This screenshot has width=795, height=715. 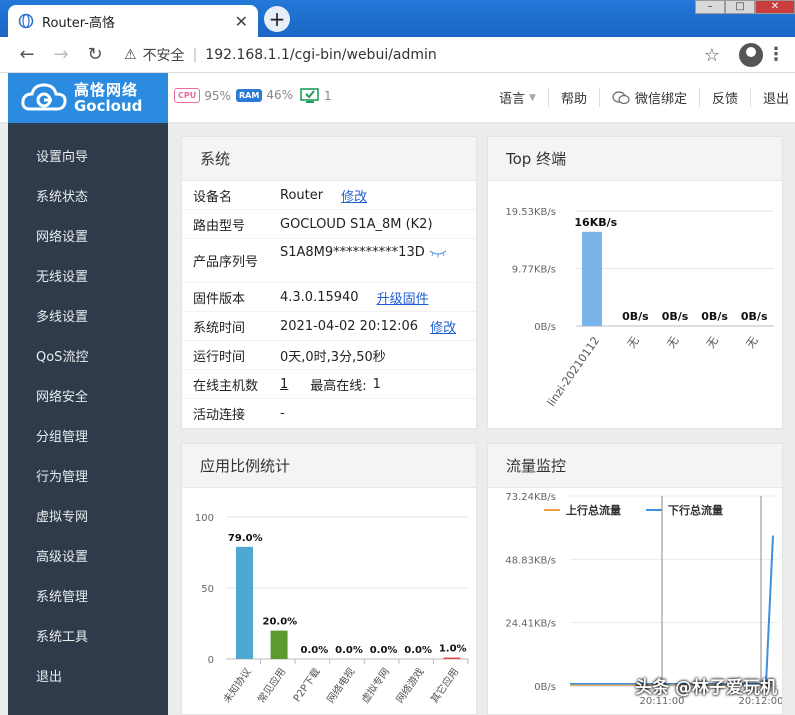 I want to click on cloud-logo-icon, so click(x=44, y=97).